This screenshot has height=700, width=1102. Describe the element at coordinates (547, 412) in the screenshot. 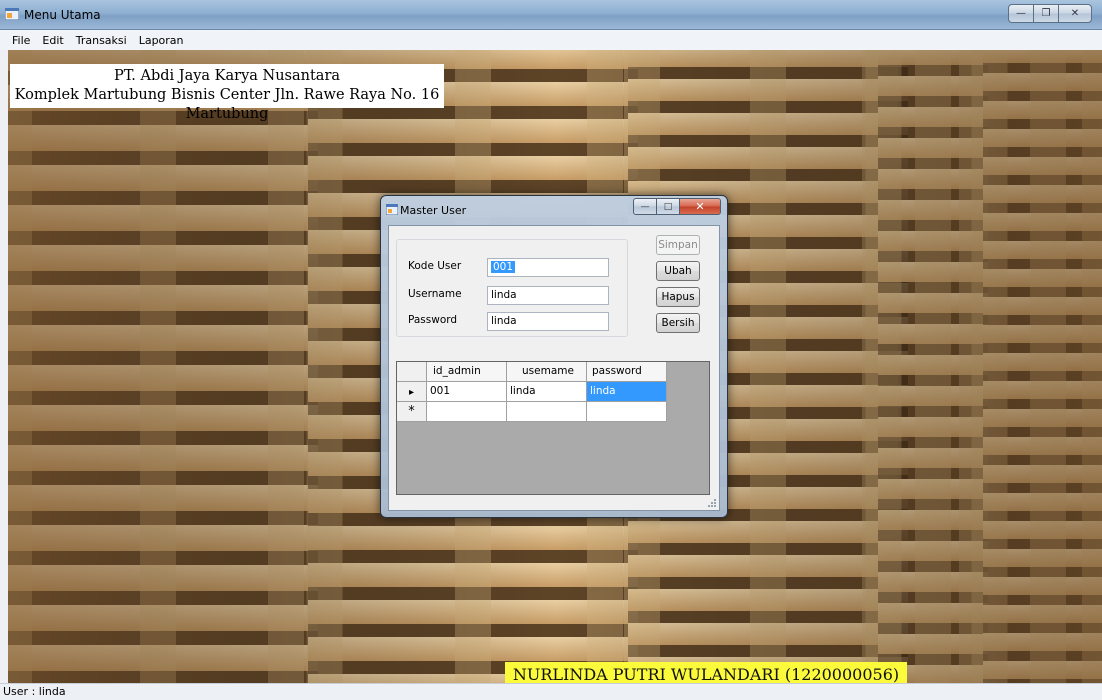

I see `new-cell-username` at that location.